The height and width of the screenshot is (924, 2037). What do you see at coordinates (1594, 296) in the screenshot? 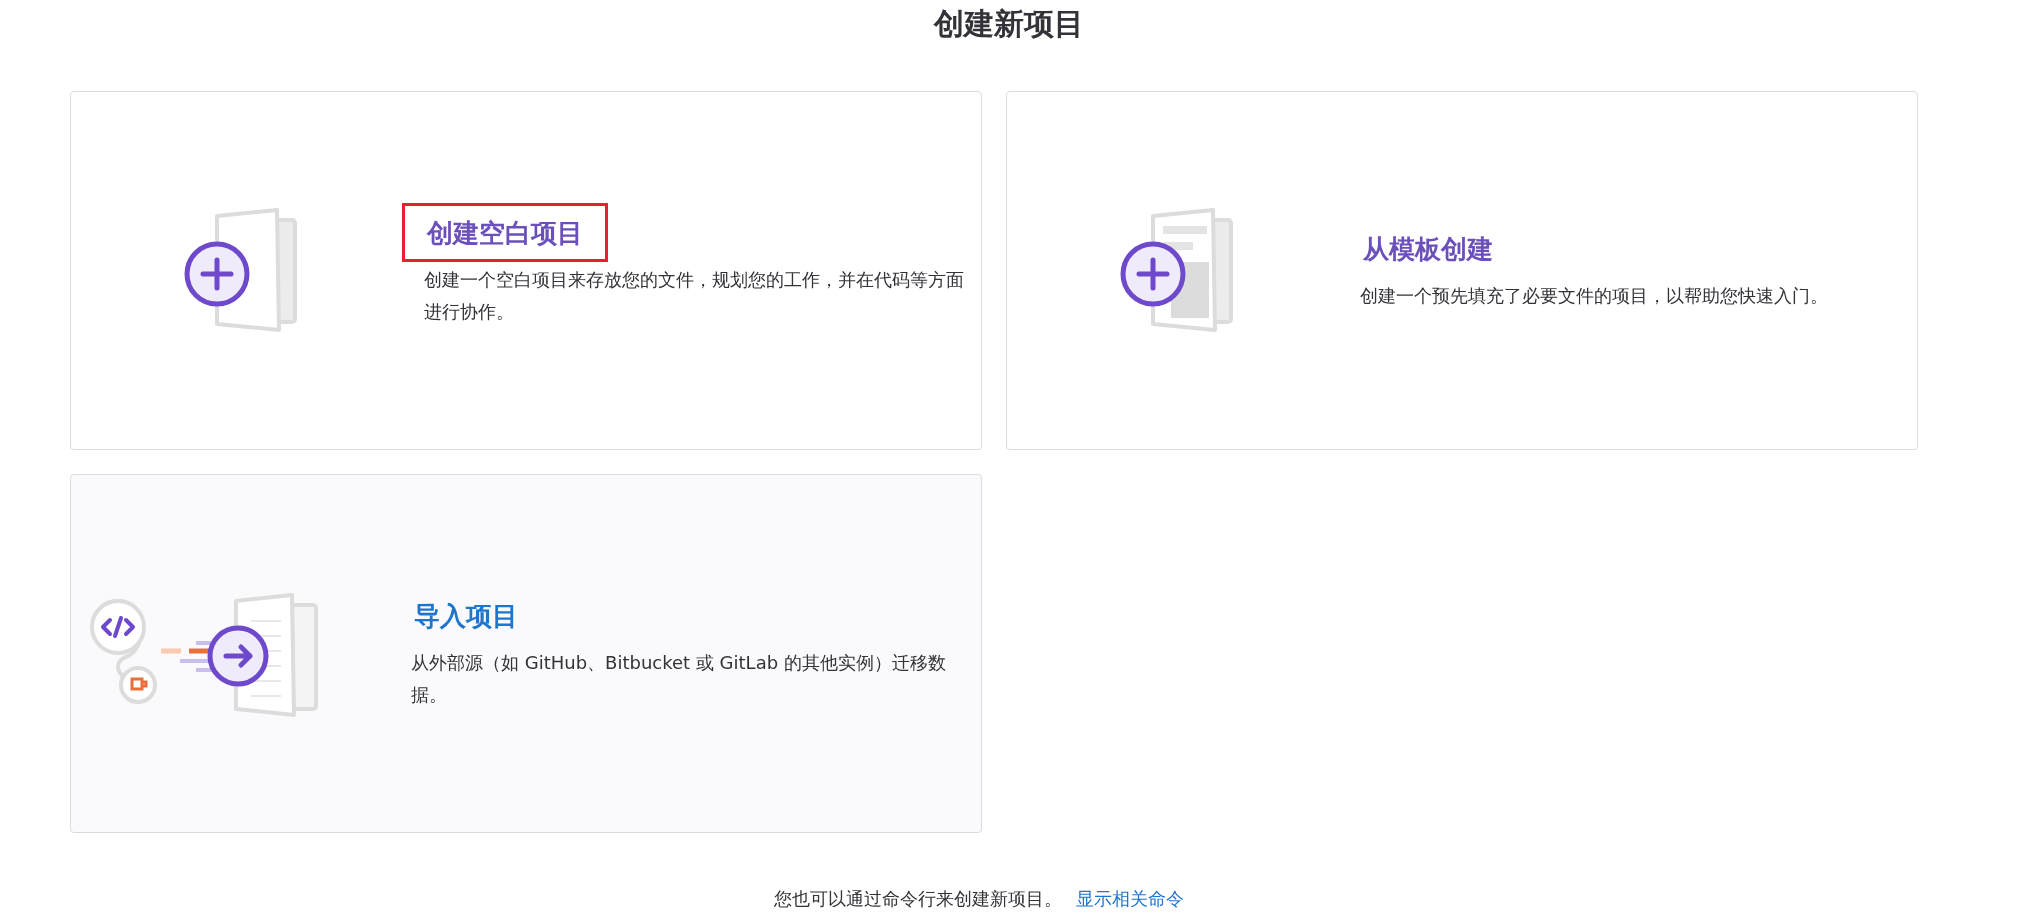
I see `card-description: 创建一个预先填充了必要文件的项目，以帮助您快速入门。` at bounding box center [1594, 296].